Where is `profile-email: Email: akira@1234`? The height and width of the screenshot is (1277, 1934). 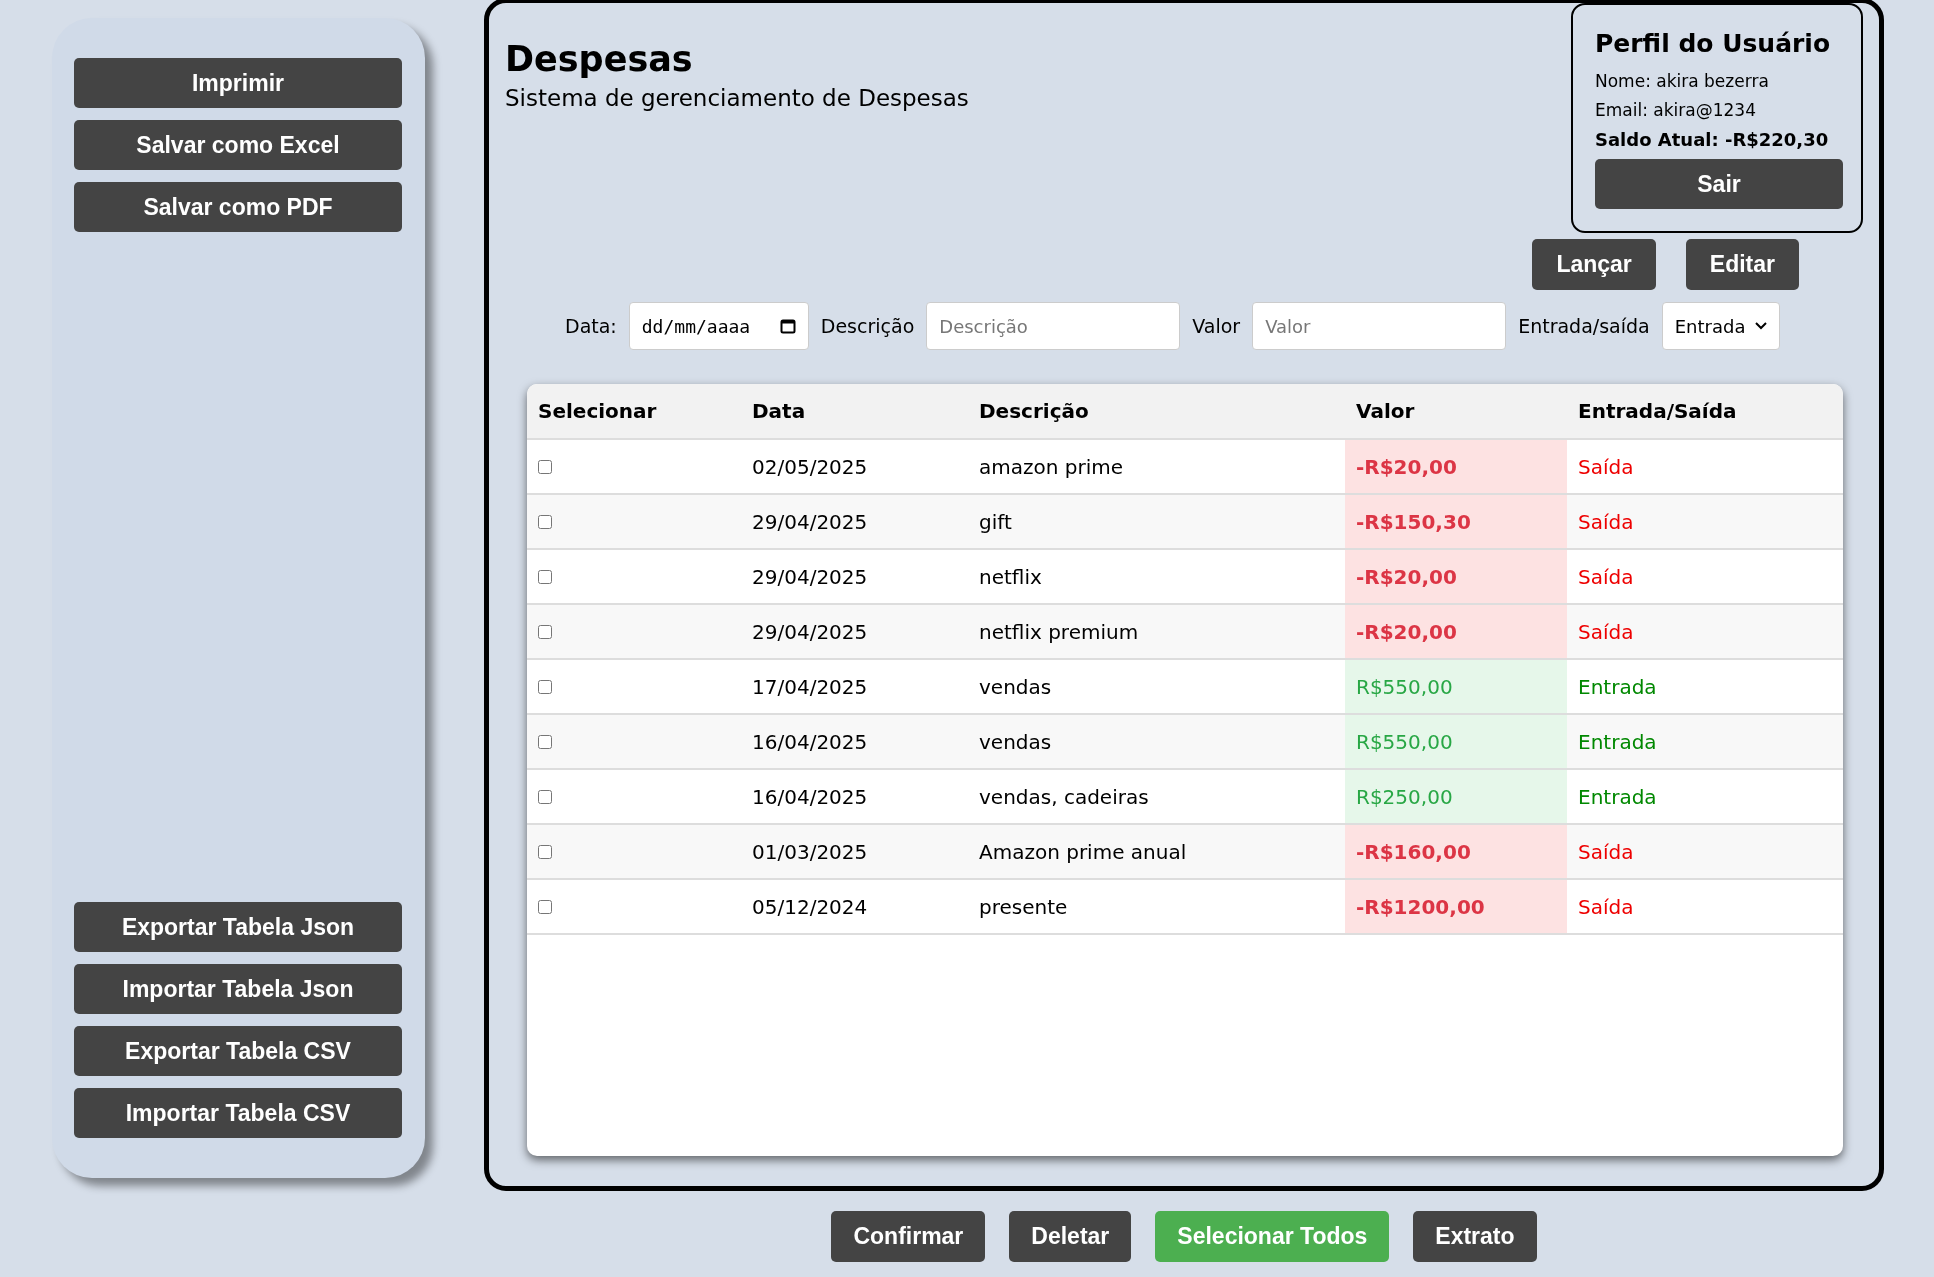 profile-email: Email: akira@1234 is located at coordinates (1676, 110).